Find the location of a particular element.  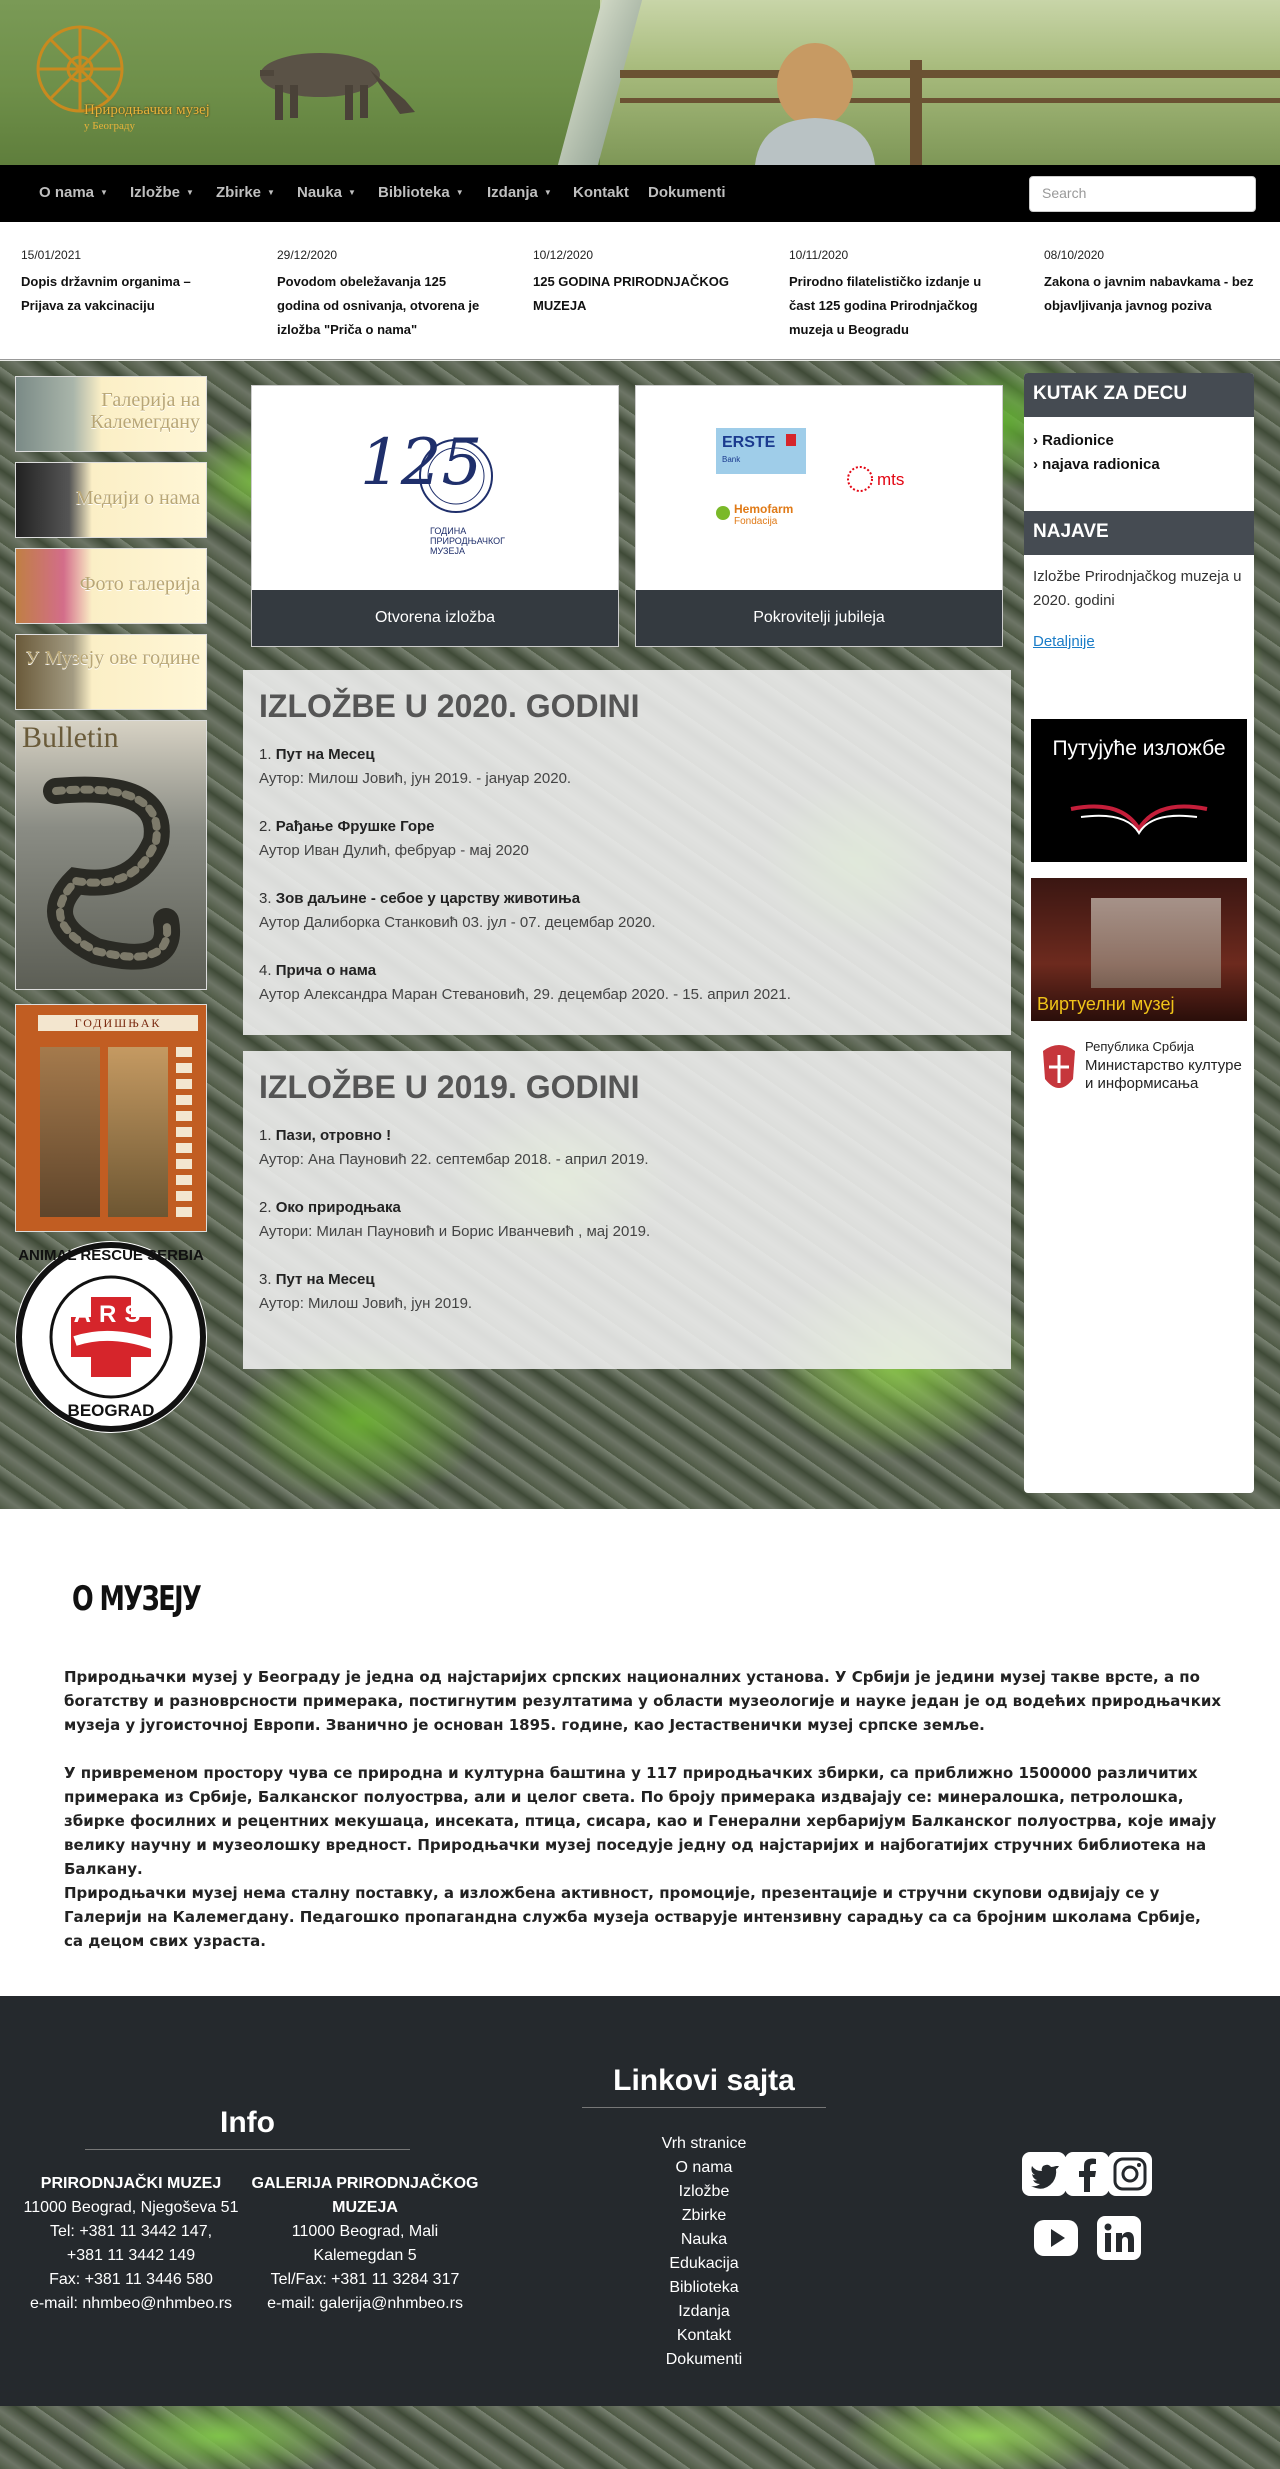

card-pokrovitelji-footer: Pokrovitelji jubileja is located at coordinates (819, 618).